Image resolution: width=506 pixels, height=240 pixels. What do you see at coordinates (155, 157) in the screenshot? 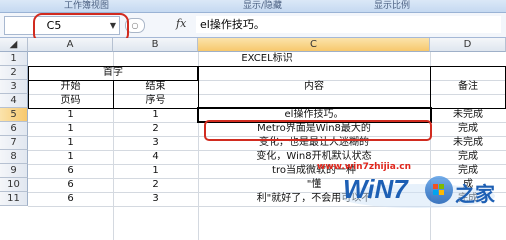
I see `cell-b8: 4` at bounding box center [155, 157].